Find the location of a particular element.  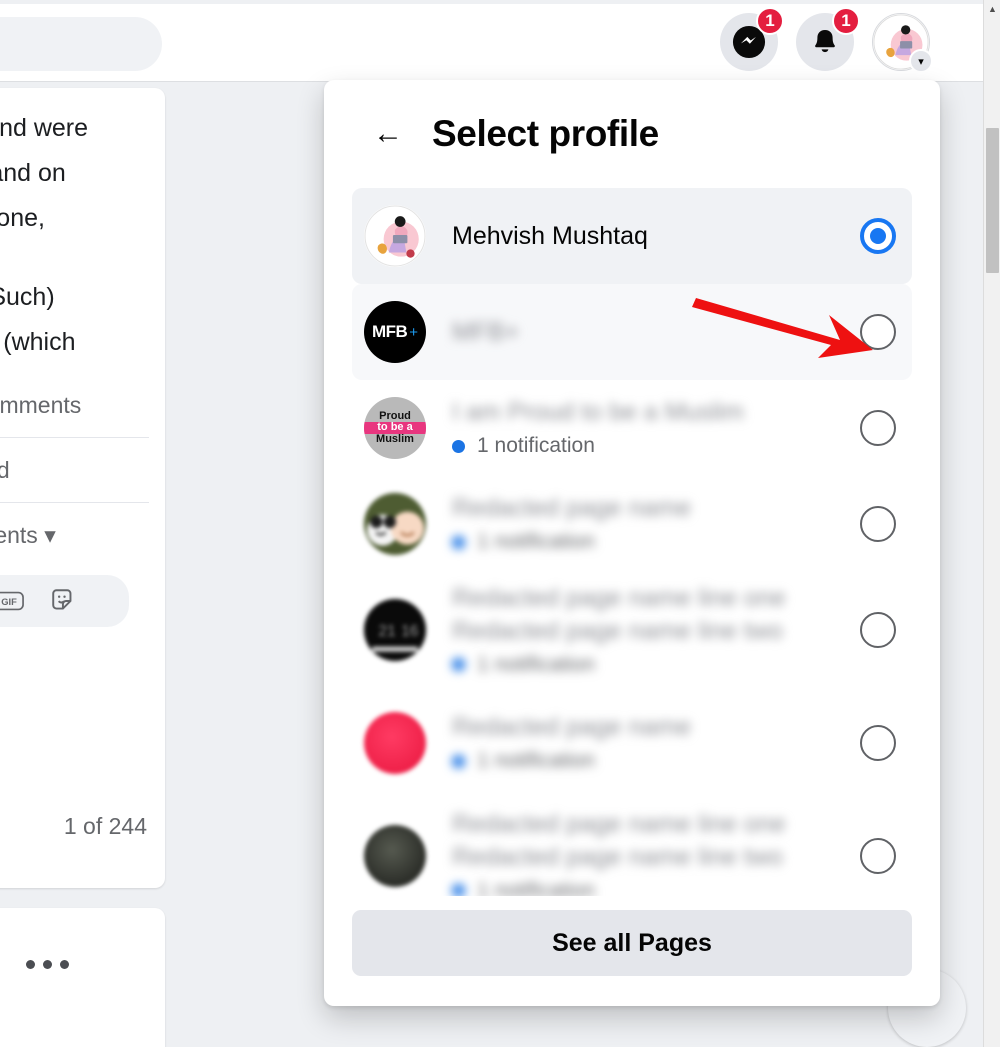

comments-filter: mments ▾ is located at coordinates (74, 535).